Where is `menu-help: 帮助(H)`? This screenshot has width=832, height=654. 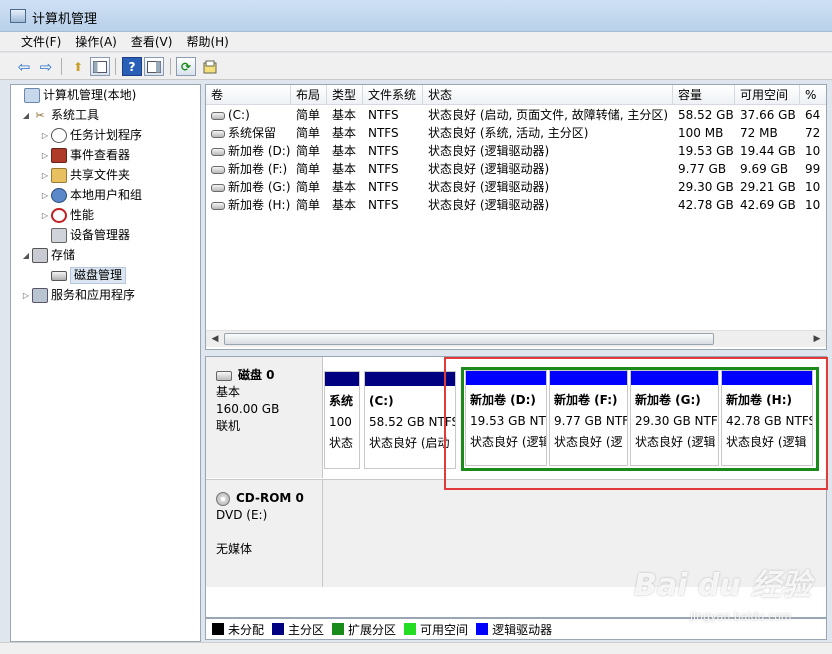 menu-help: 帮助(H) is located at coordinates (207, 42).